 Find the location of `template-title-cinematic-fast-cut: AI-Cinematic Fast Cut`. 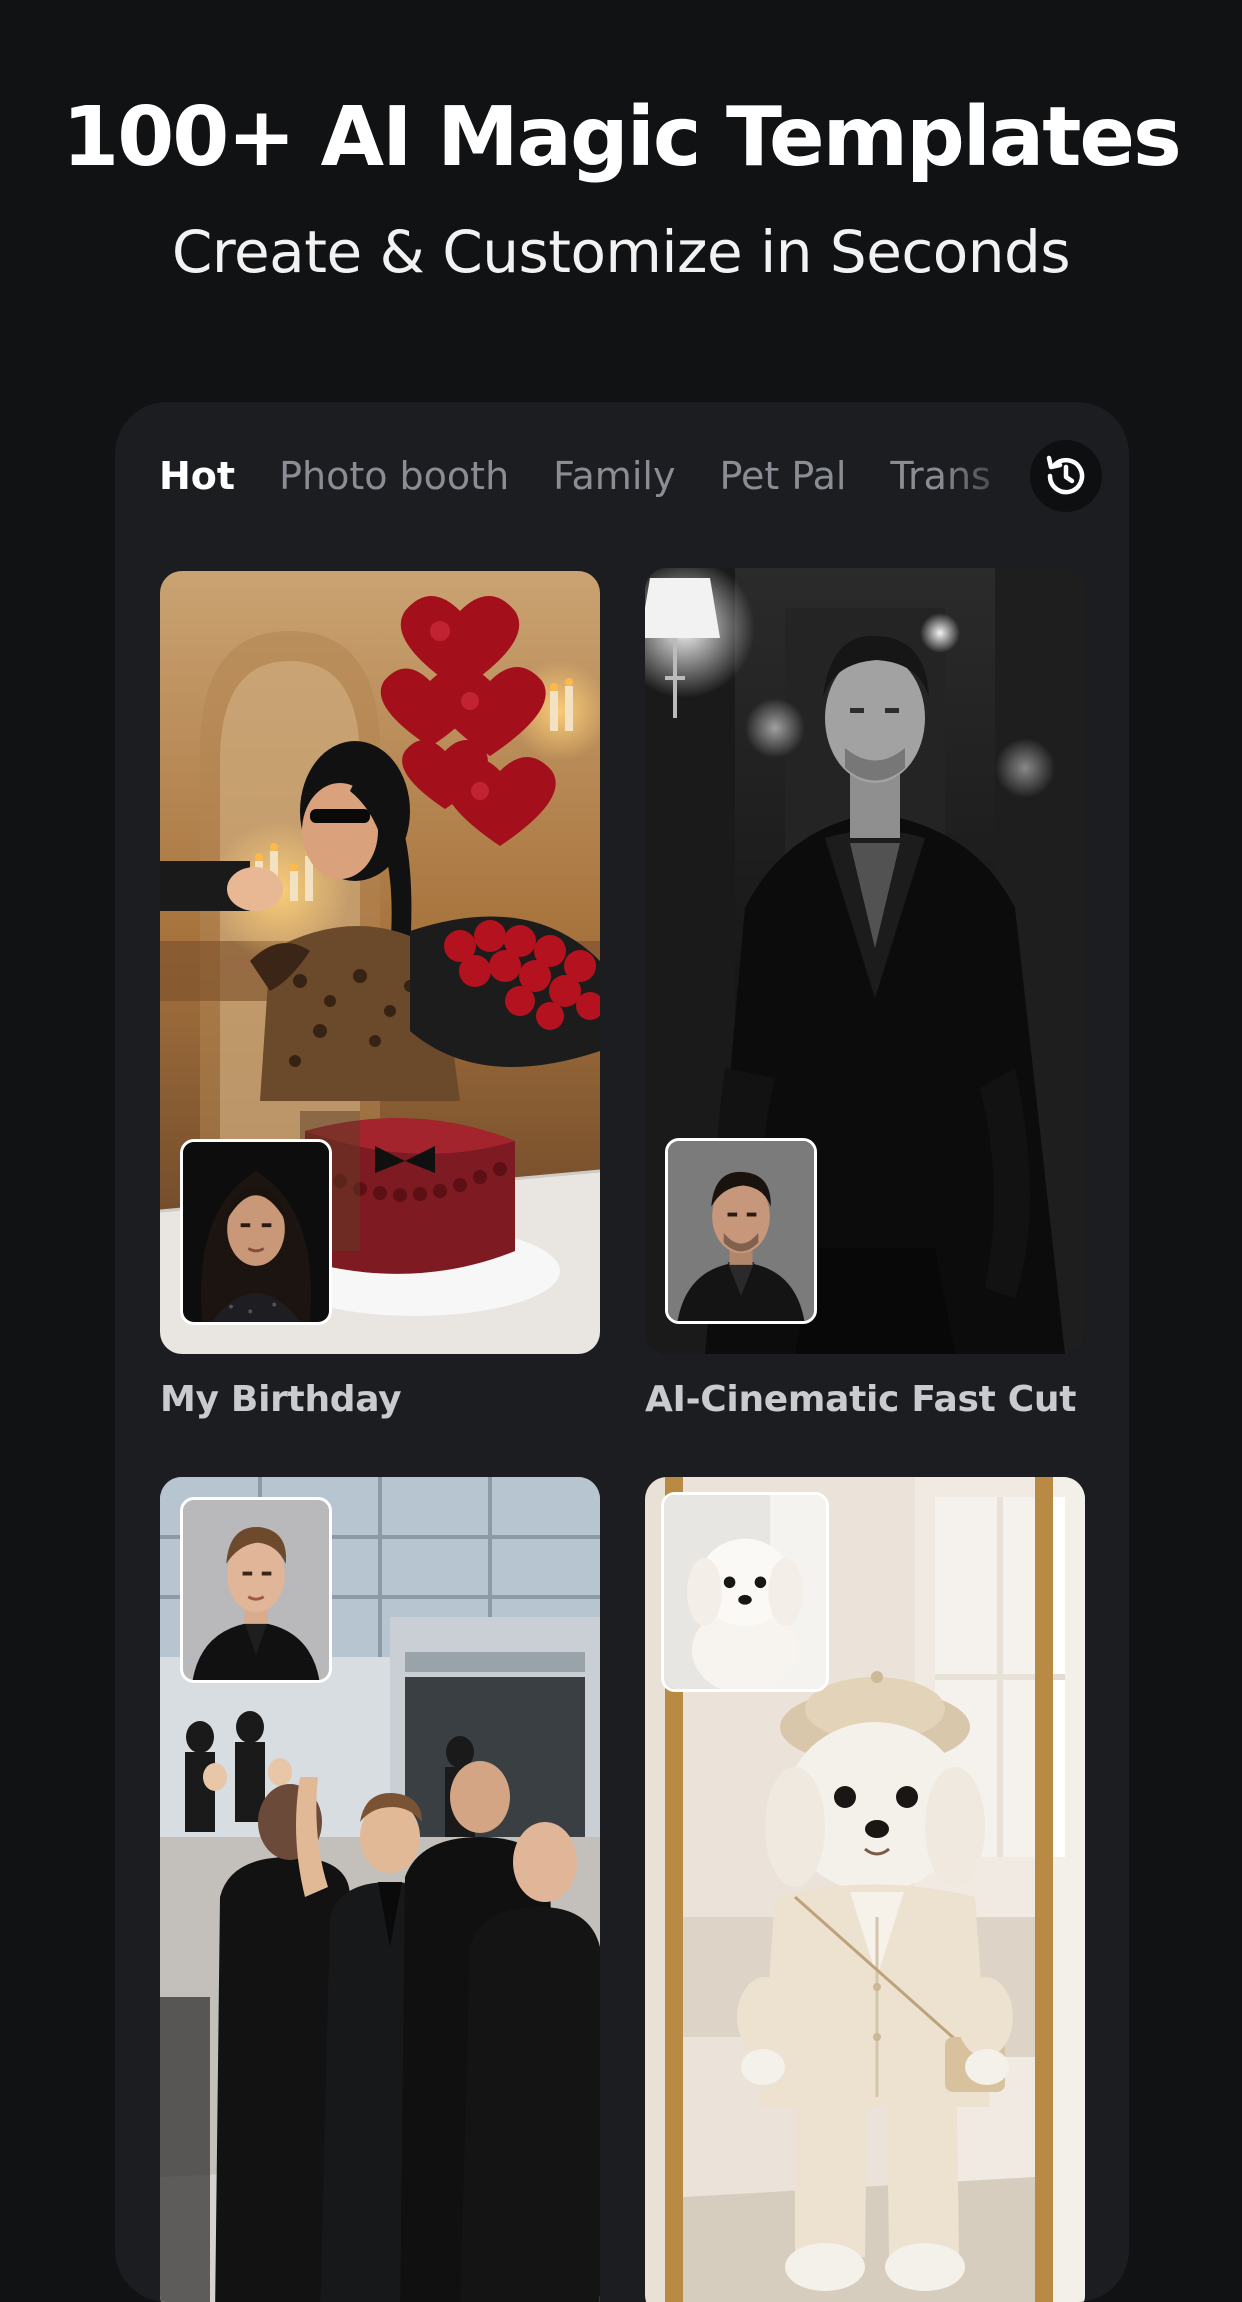

template-title-cinematic-fast-cut: AI-Cinematic Fast Cut is located at coordinates (861, 1399).